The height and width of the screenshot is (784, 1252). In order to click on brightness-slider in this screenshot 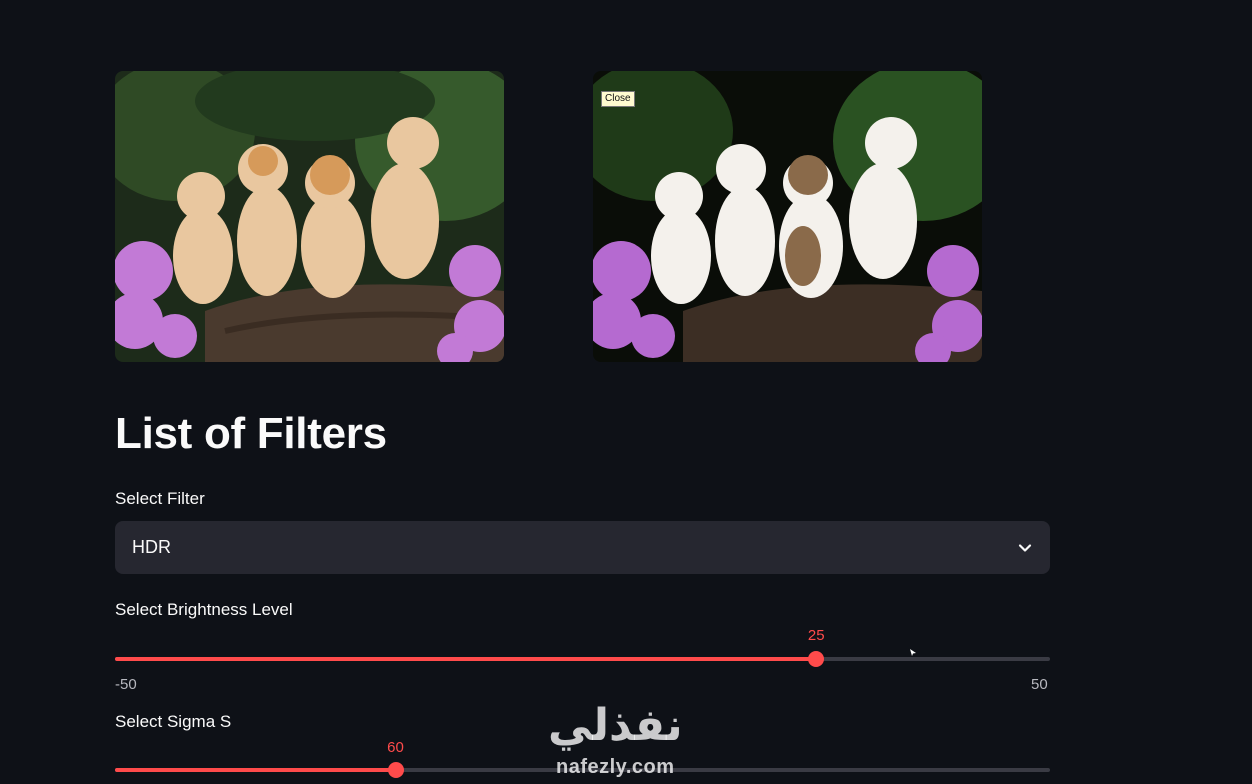, I will do `click(582, 659)`.